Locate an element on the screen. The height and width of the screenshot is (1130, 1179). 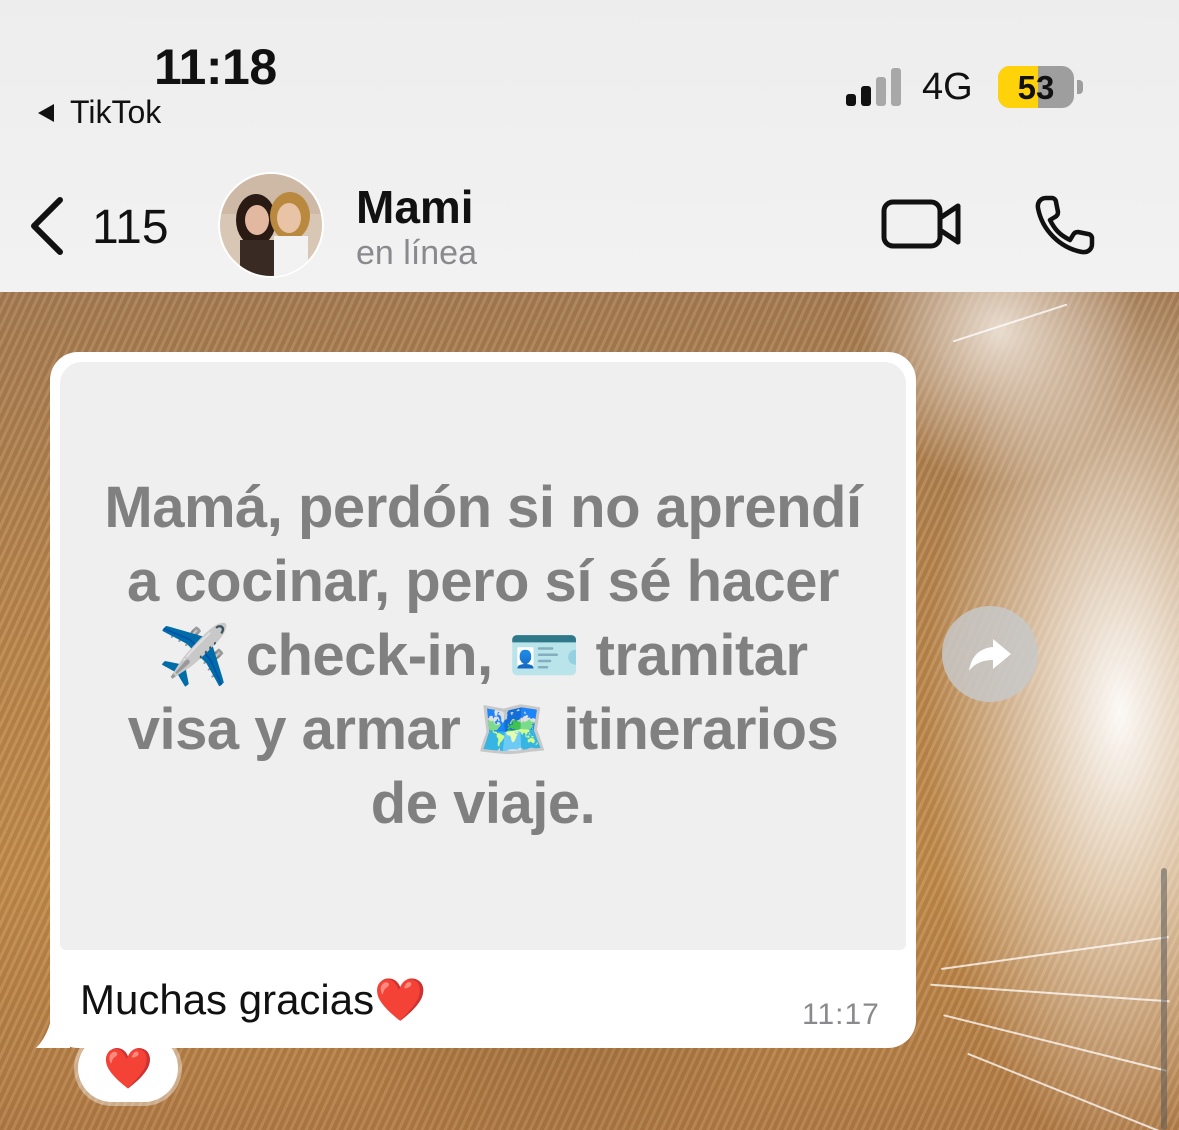
network-type: 4G is located at coordinates (947, 87).